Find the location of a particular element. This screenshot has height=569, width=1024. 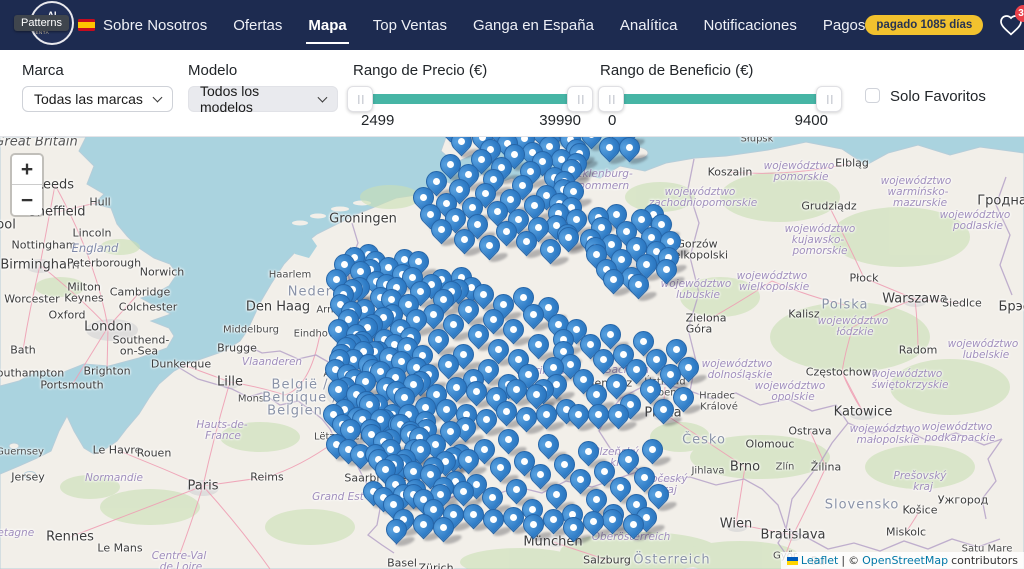

solo-favoritos-checkbox is located at coordinates (872, 95).